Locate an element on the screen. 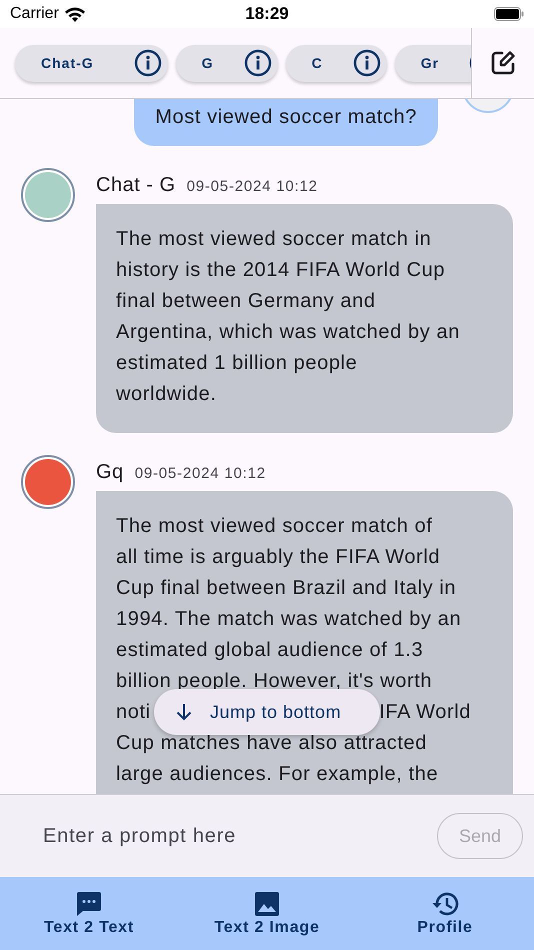  message-text: 1994. The match was watched by an is located at coordinates (289, 619).